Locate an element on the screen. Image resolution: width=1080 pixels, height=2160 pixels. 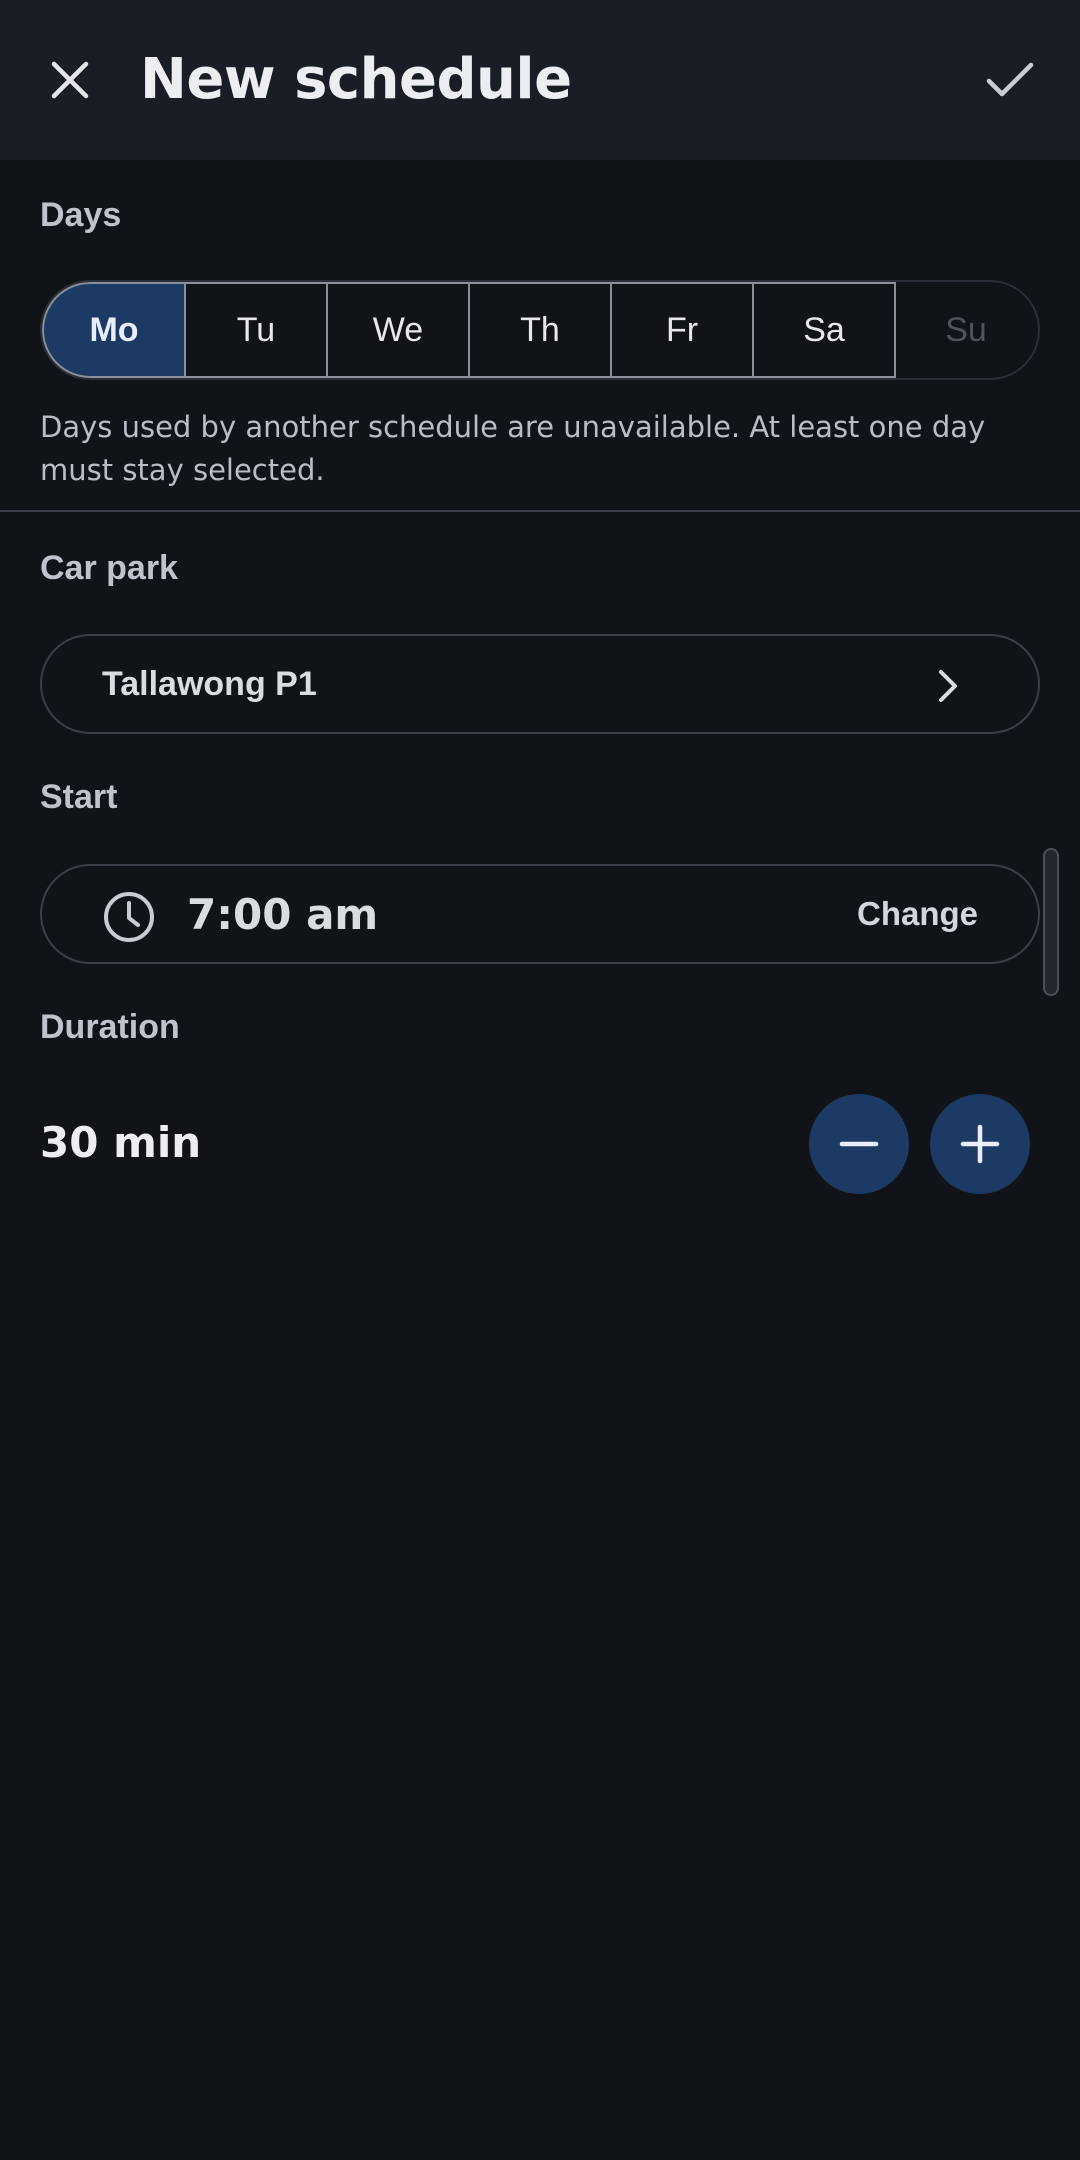
decrease-duration-button is located at coordinates (859, 1144).